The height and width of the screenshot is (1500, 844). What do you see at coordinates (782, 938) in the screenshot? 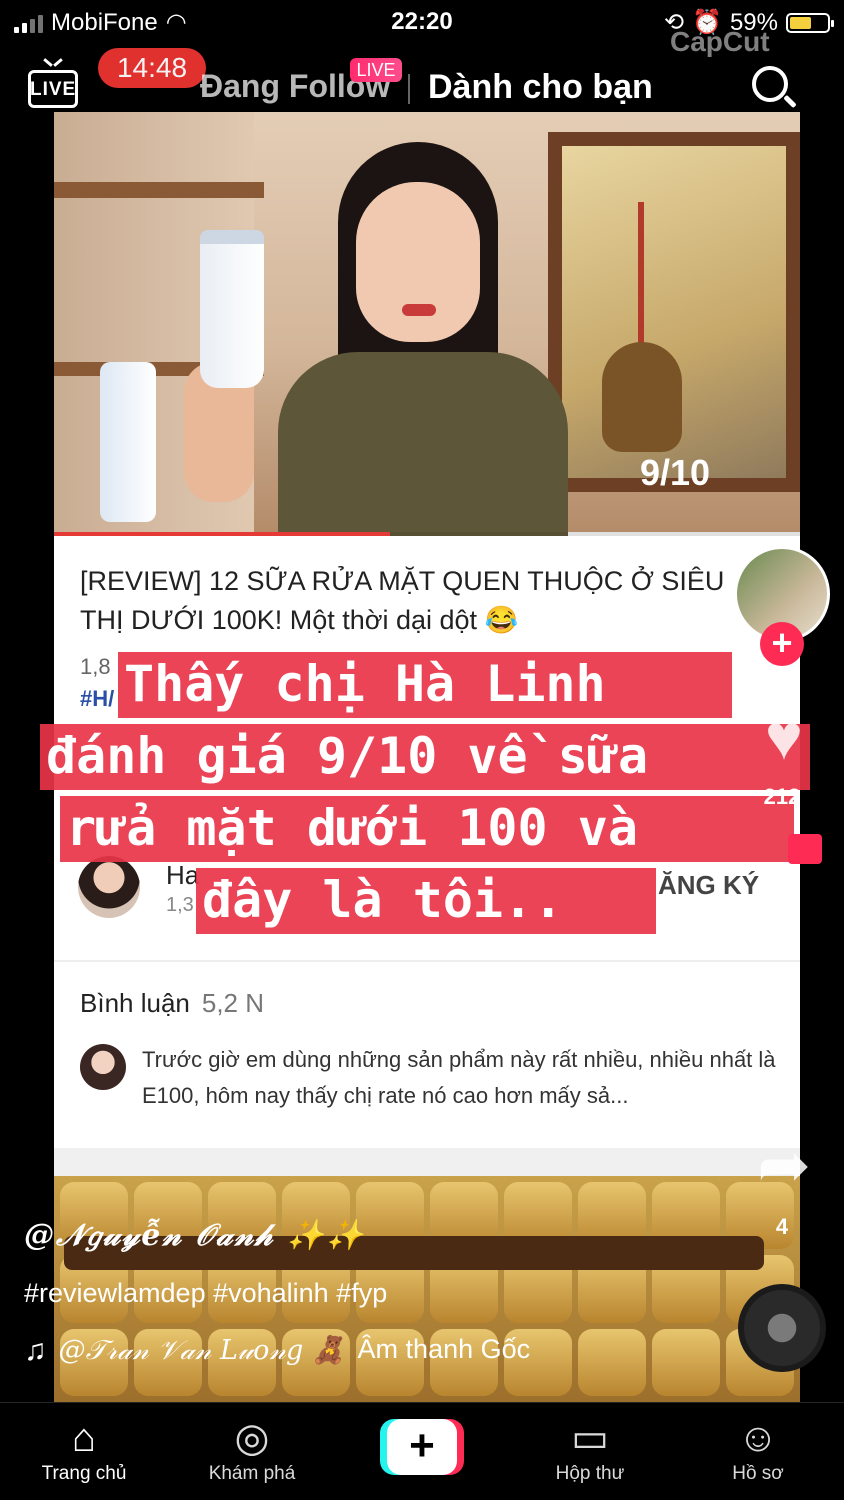
I see `comment-count: 14` at bounding box center [782, 938].